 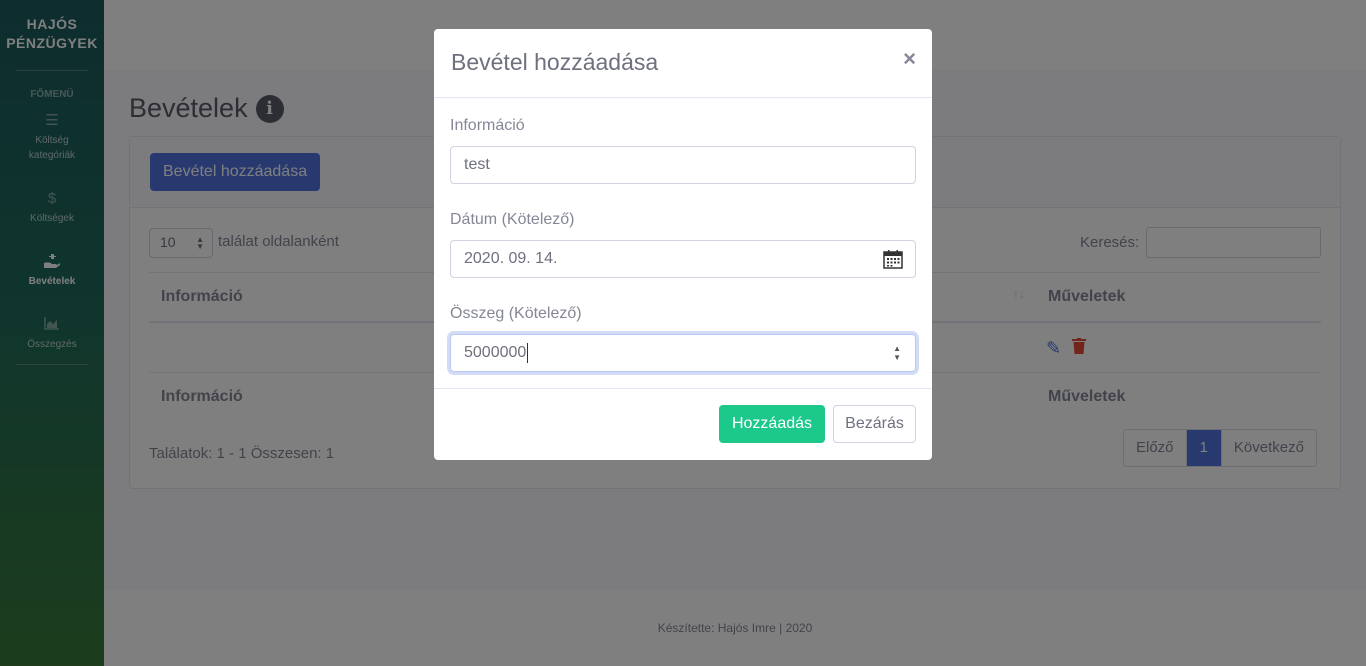 What do you see at coordinates (683, 388) in the screenshot?
I see `modal-footer` at bounding box center [683, 388].